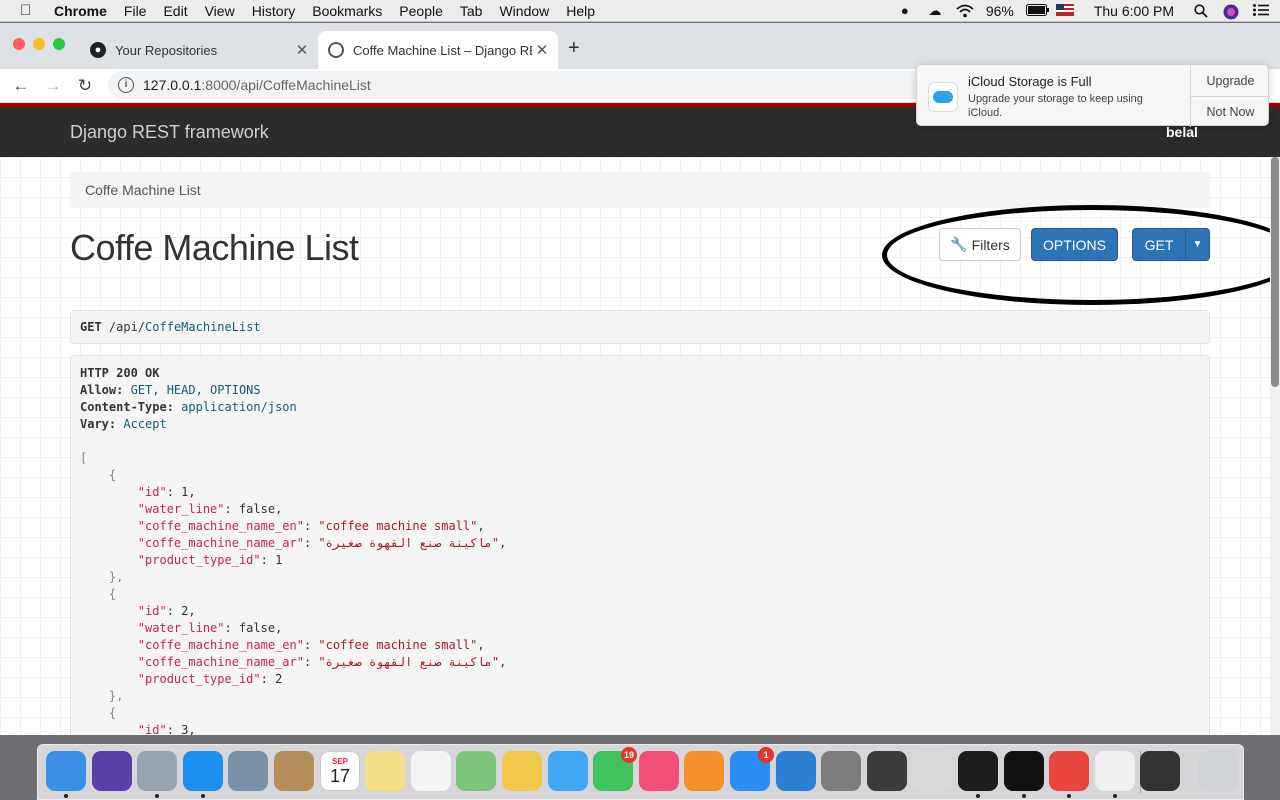 Image resolution: width=1280 pixels, height=800 pixels. Describe the element at coordinates (157, 771) in the screenshot. I see `dock-app-launchpad` at that location.